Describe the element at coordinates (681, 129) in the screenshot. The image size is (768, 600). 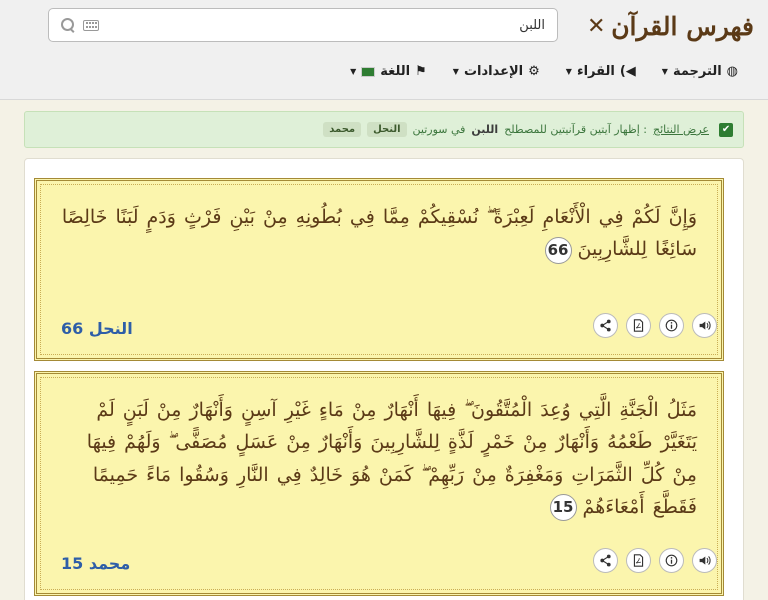
I see `results-lead: عرض النتائج` at that location.